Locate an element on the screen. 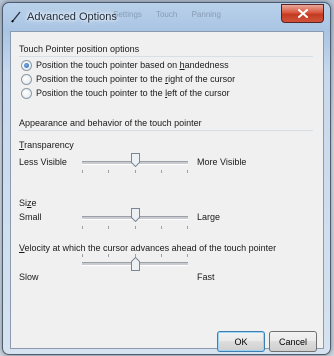 This screenshot has height=356, width=334. position-group-title: Touch Pointer position options is located at coordinates (79, 49).